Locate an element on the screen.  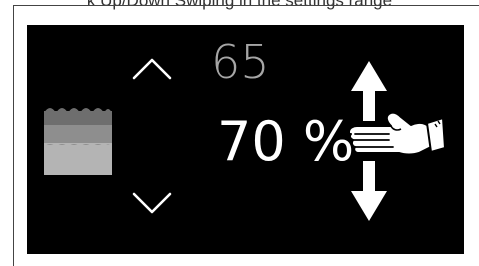
current-value-display: 70 % is located at coordinates (285, 142).